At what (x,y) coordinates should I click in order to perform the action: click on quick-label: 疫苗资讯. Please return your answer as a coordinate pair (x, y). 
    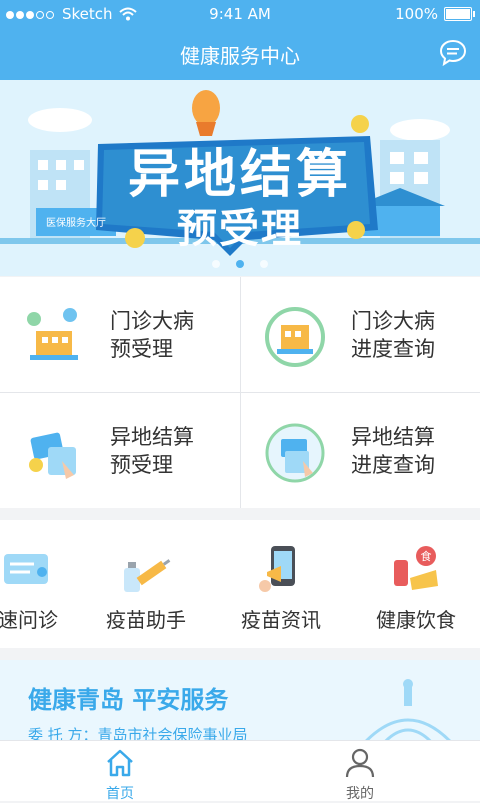
    Looking at the image, I should click on (281, 620).